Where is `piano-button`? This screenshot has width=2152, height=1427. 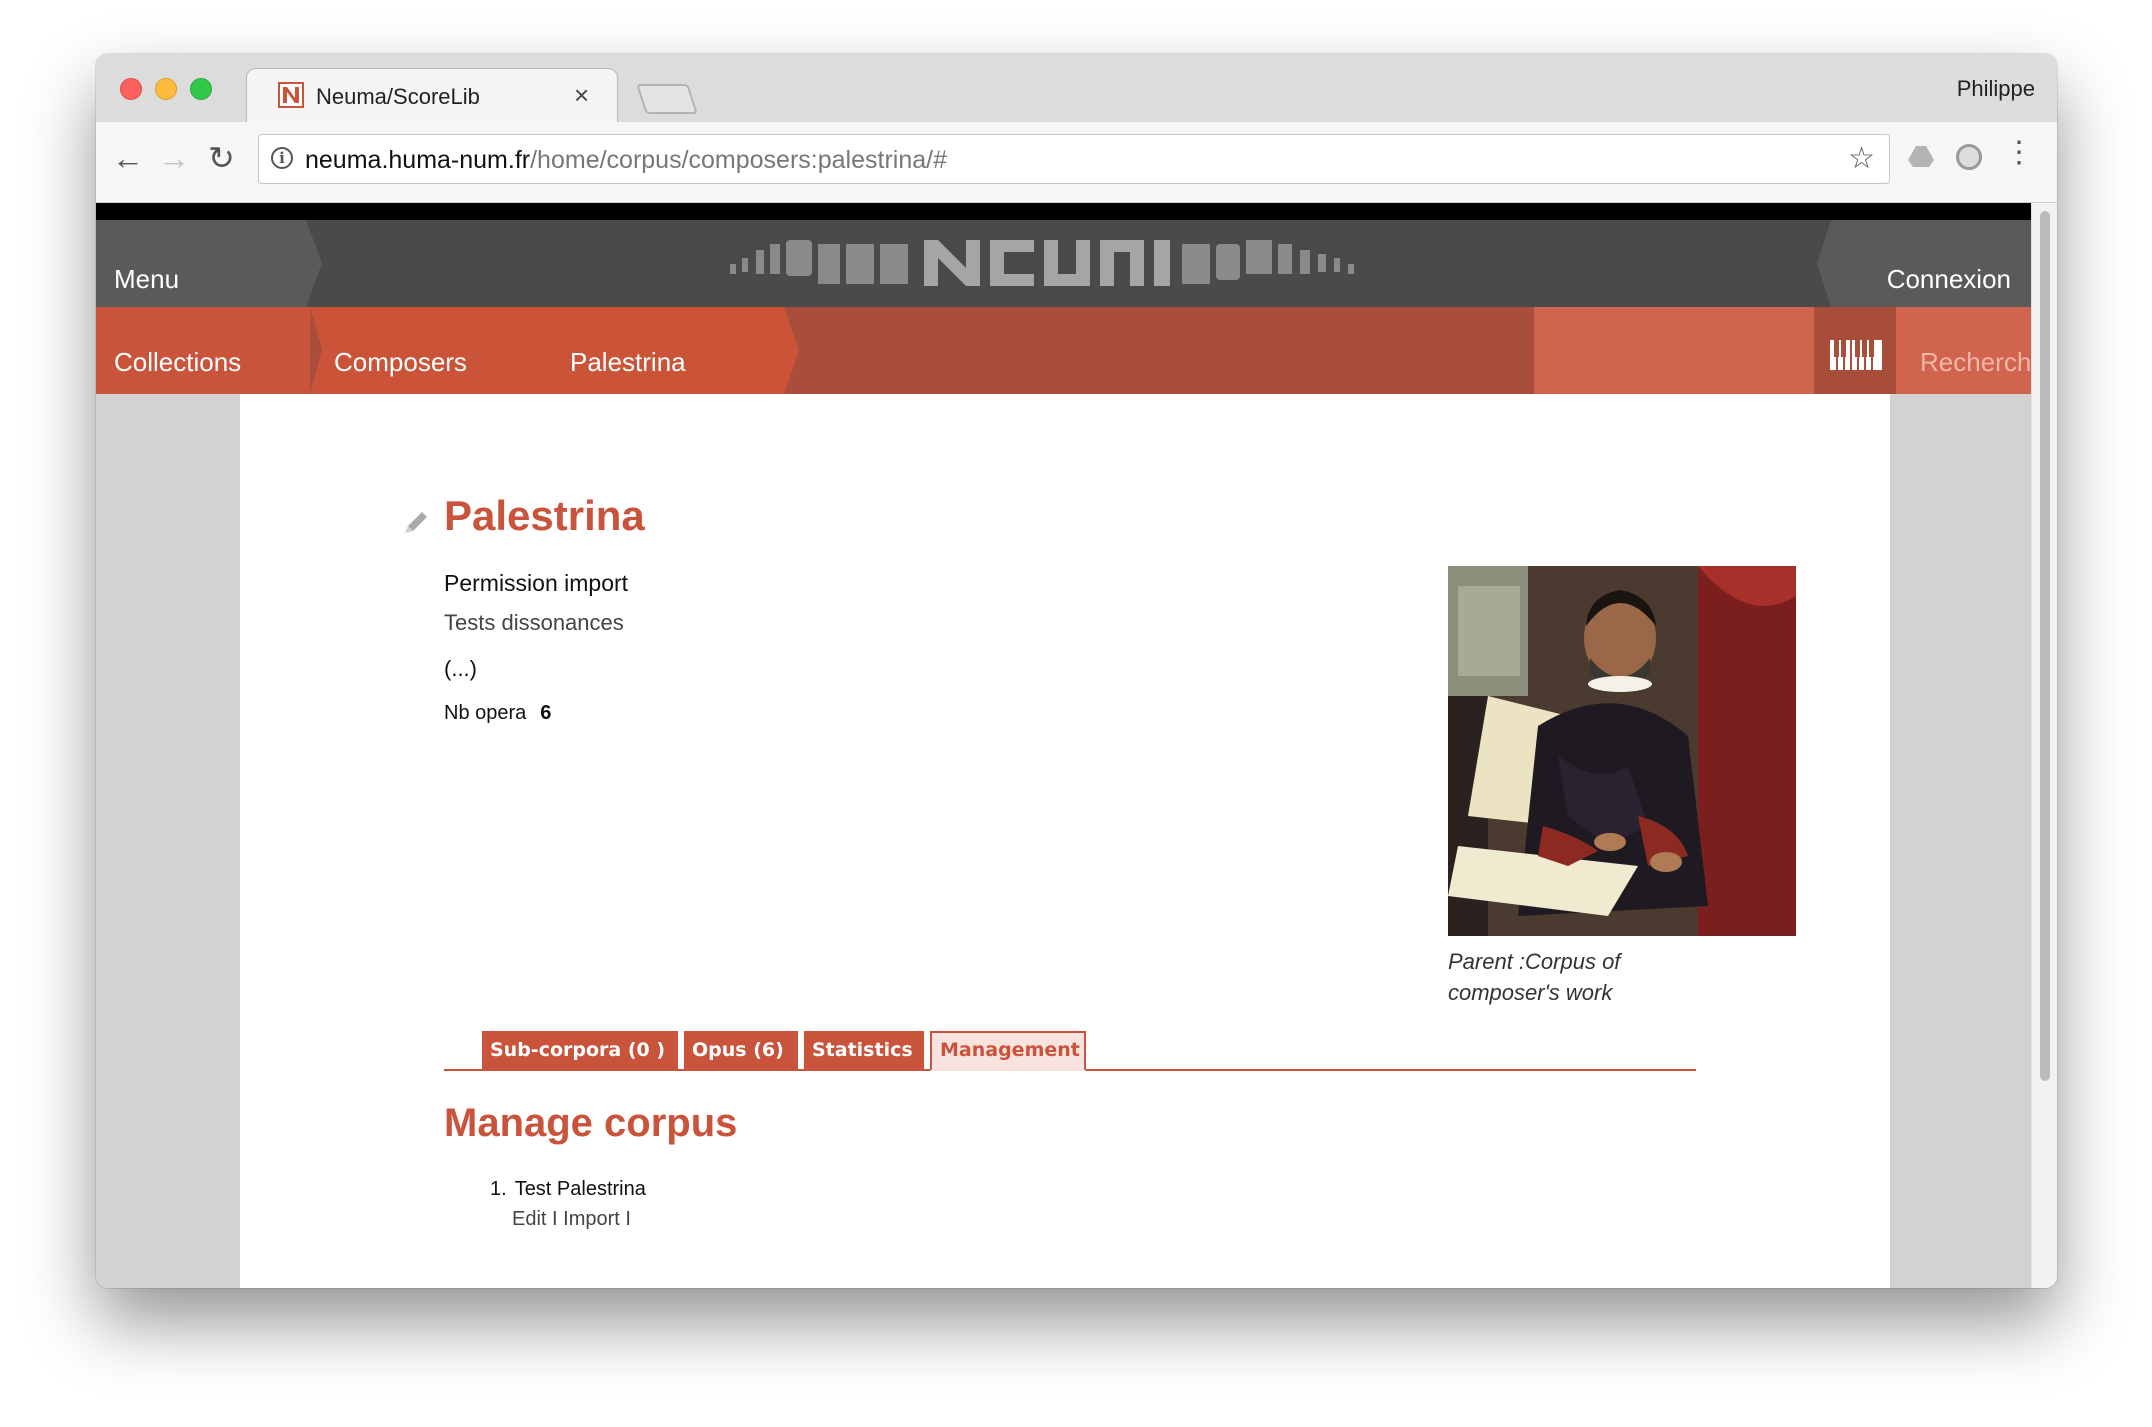
piano-button is located at coordinates (1855, 350).